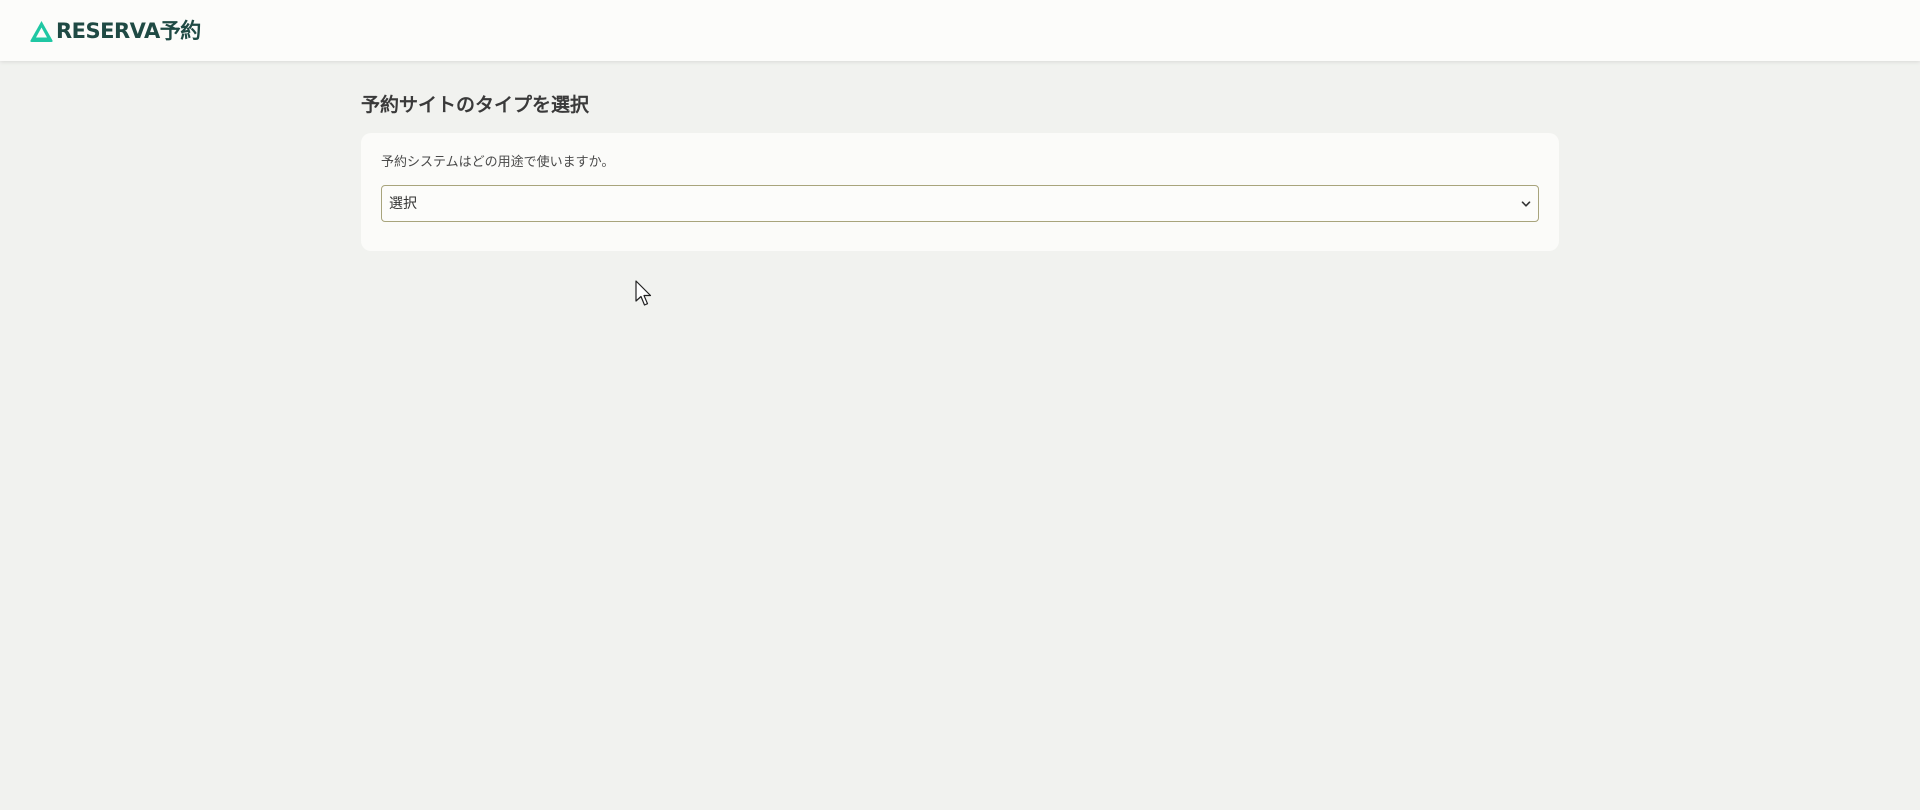  Describe the element at coordinates (41, 31) in the screenshot. I see `reserva-logo-icon` at that location.